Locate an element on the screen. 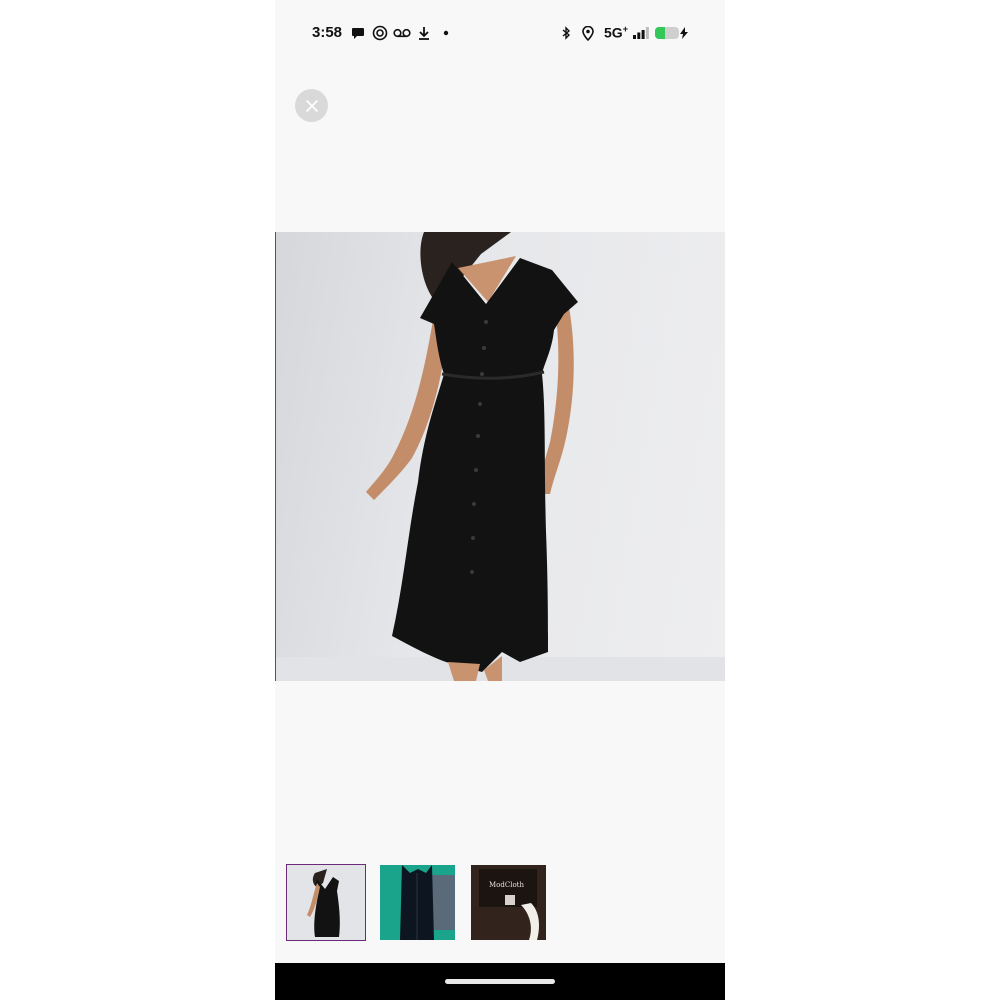  home-indicator-bar is located at coordinates (500, 981).